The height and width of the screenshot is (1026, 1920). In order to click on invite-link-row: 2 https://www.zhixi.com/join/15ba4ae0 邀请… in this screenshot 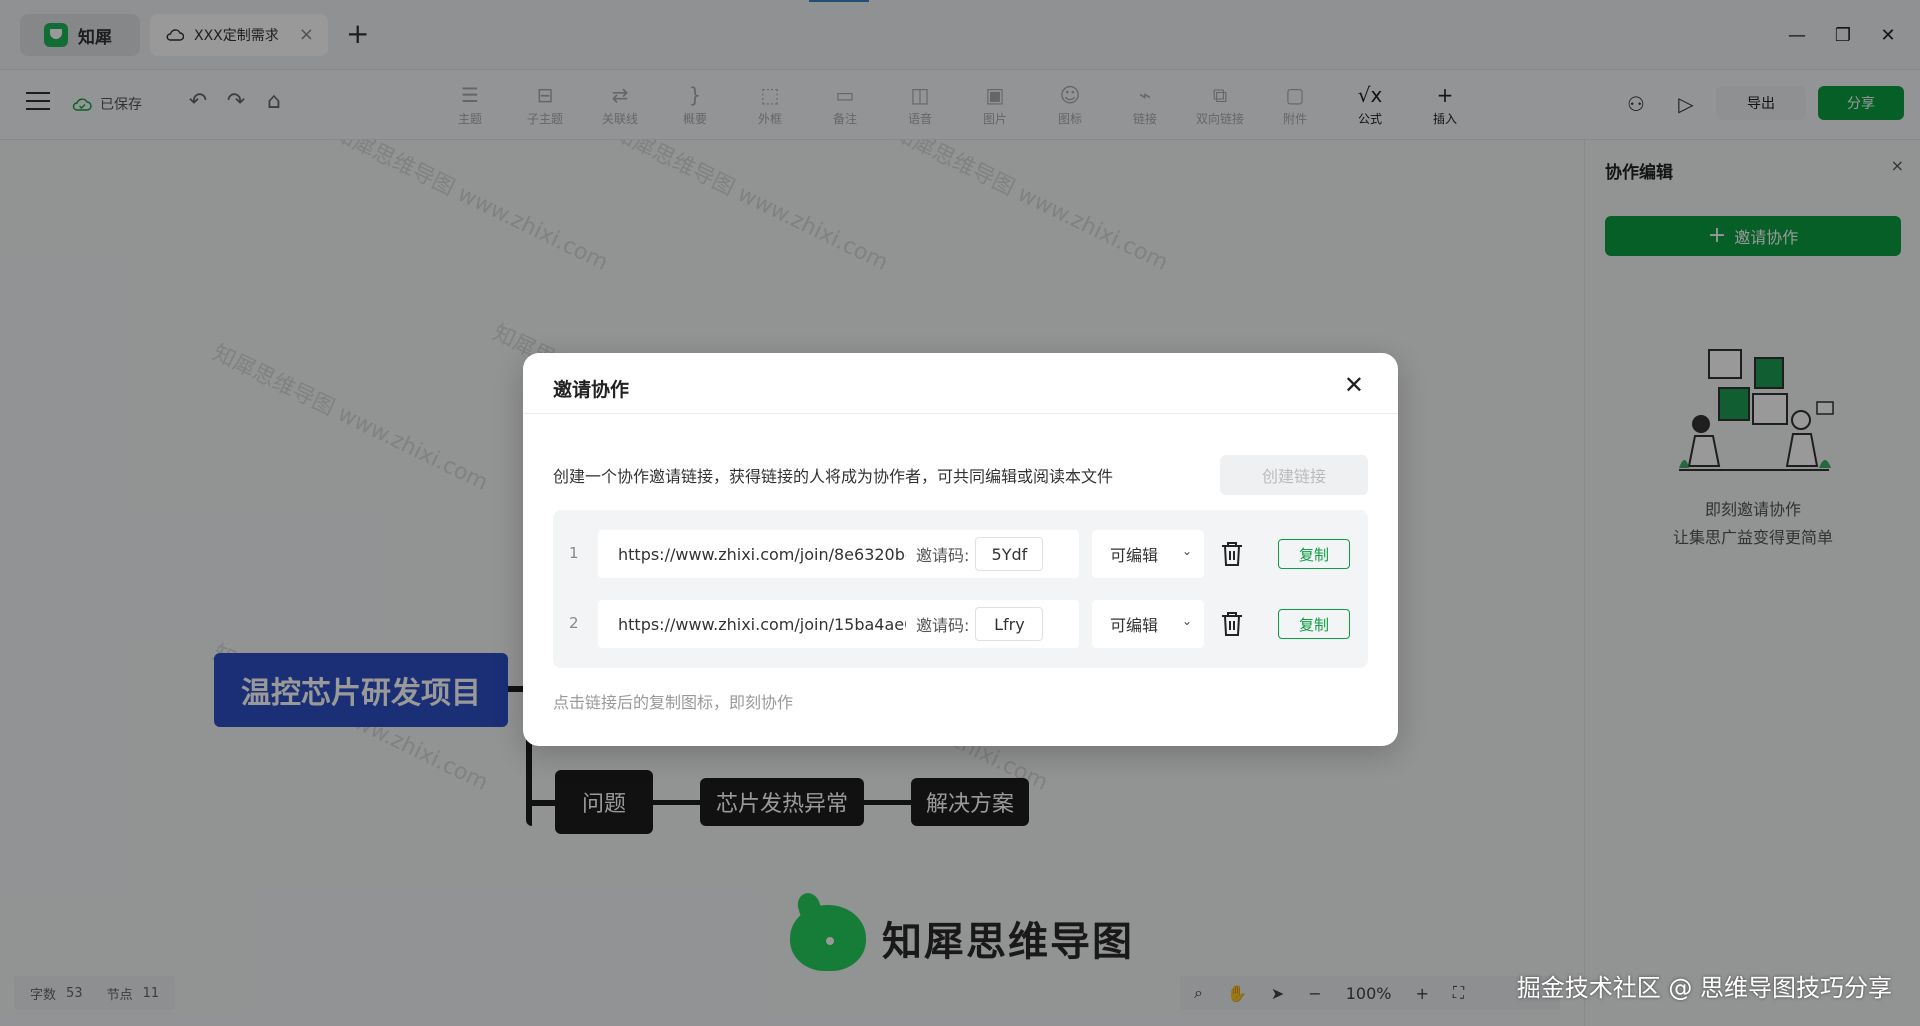, I will do `click(960, 624)`.